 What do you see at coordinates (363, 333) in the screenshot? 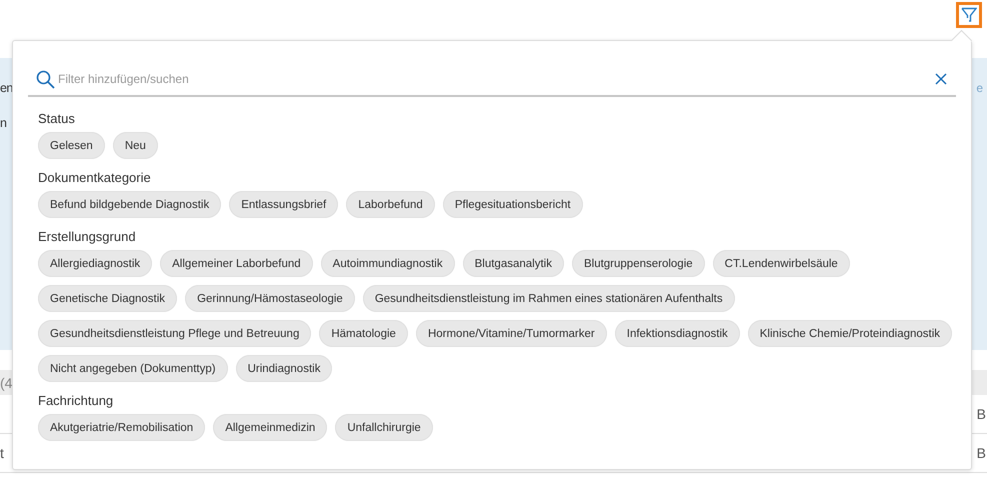
I see `filter-chip: Hämatologie` at bounding box center [363, 333].